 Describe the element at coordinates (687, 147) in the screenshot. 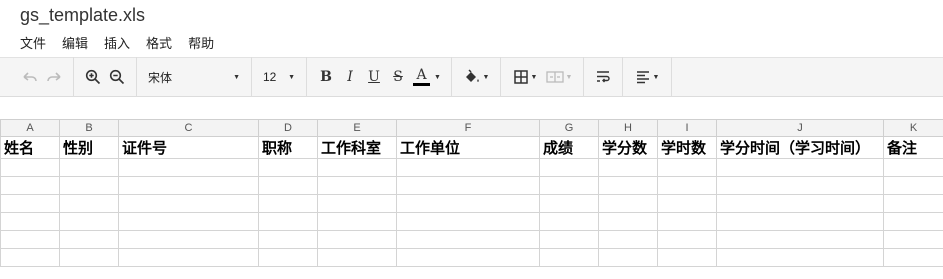

I see `cell-hours: 学时数` at that location.